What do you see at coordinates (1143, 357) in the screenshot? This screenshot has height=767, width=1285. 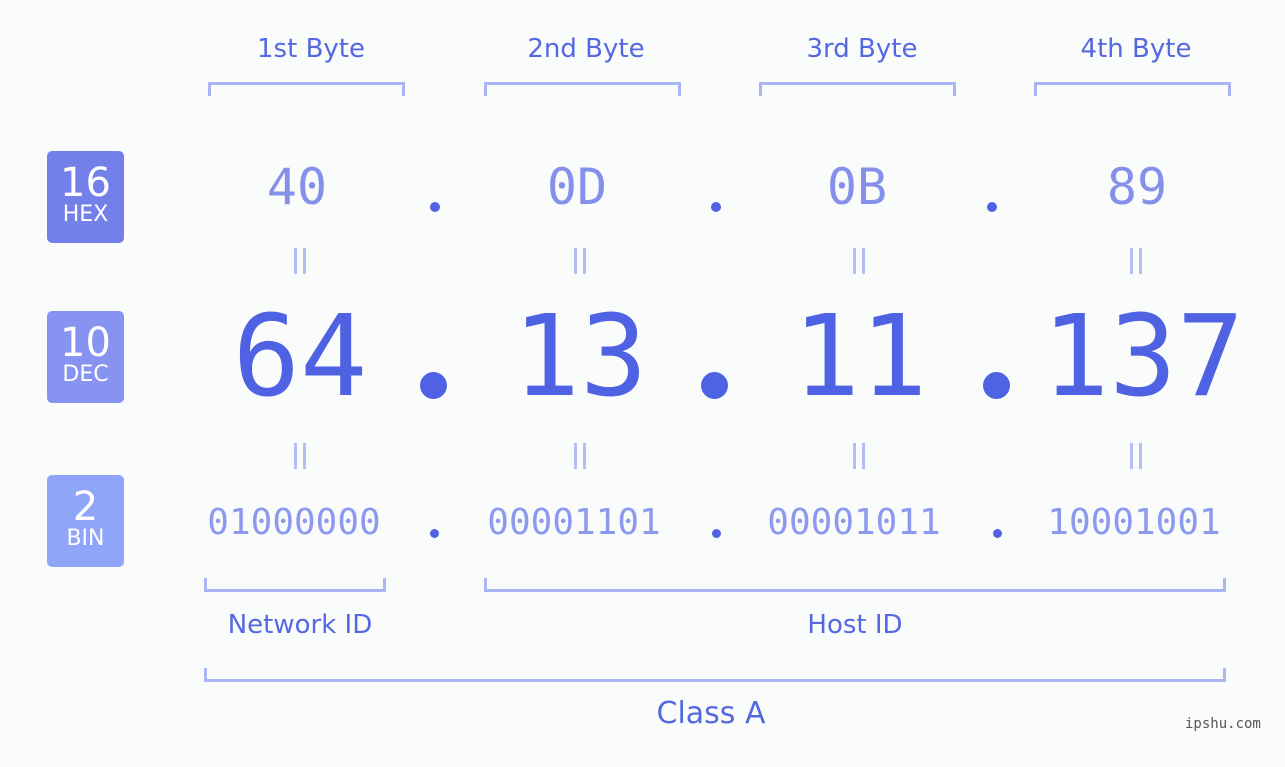 I see `dec-byte-4: 137` at bounding box center [1143, 357].